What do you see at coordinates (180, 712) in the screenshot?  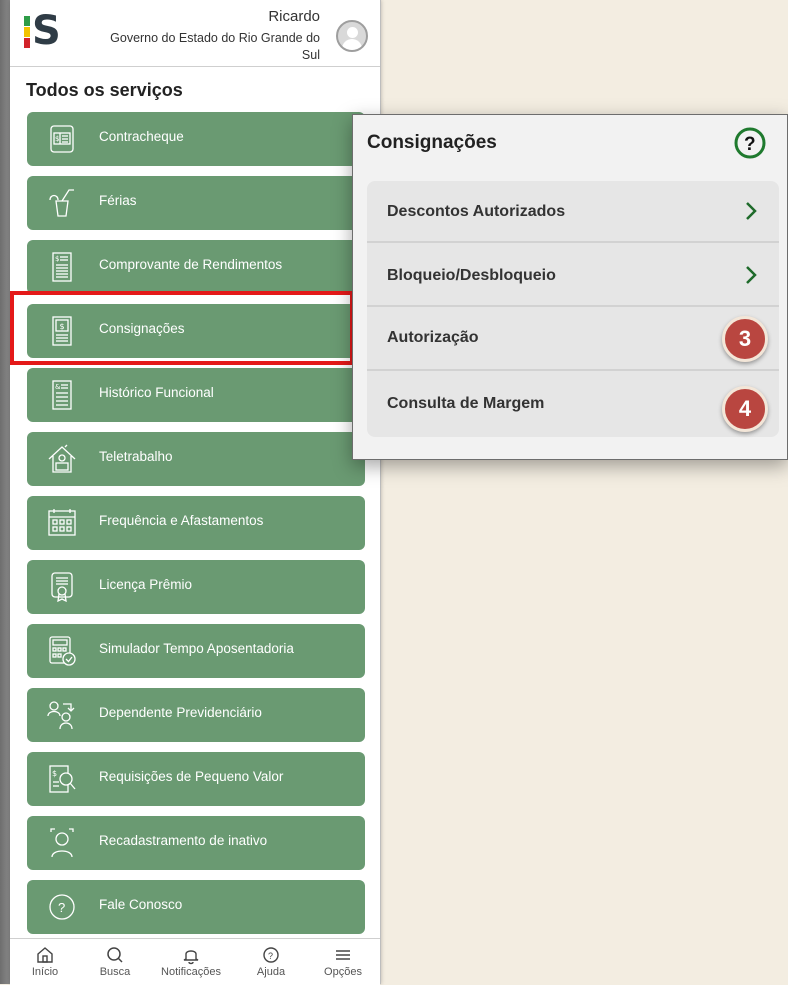 I see `service-label: Dependente Previdenciário` at bounding box center [180, 712].